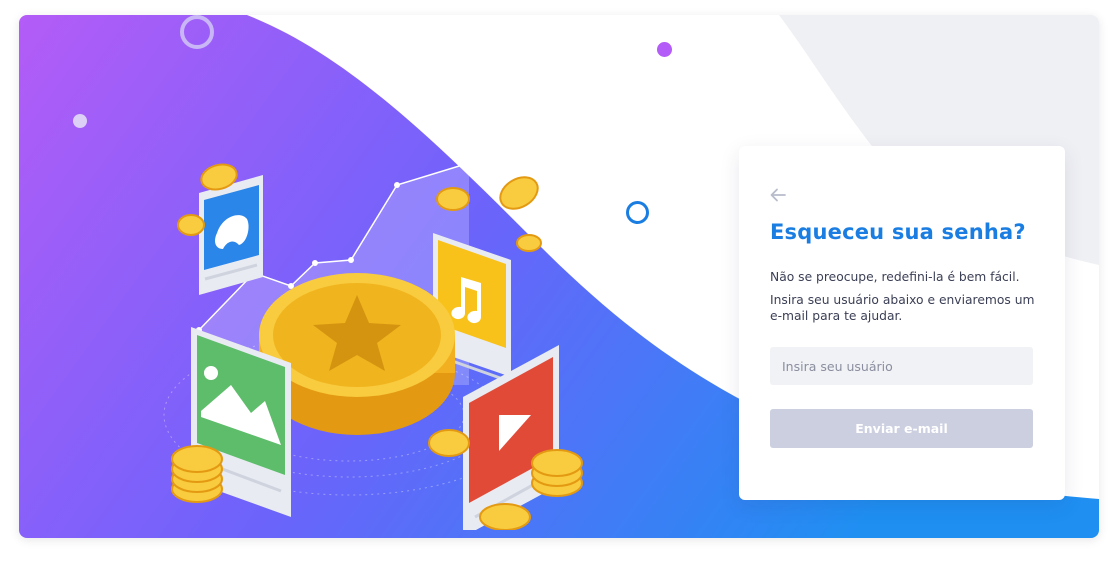 The height and width of the screenshot is (561, 1118). What do you see at coordinates (664, 49) in the screenshot?
I see `decor-dot-purple` at bounding box center [664, 49].